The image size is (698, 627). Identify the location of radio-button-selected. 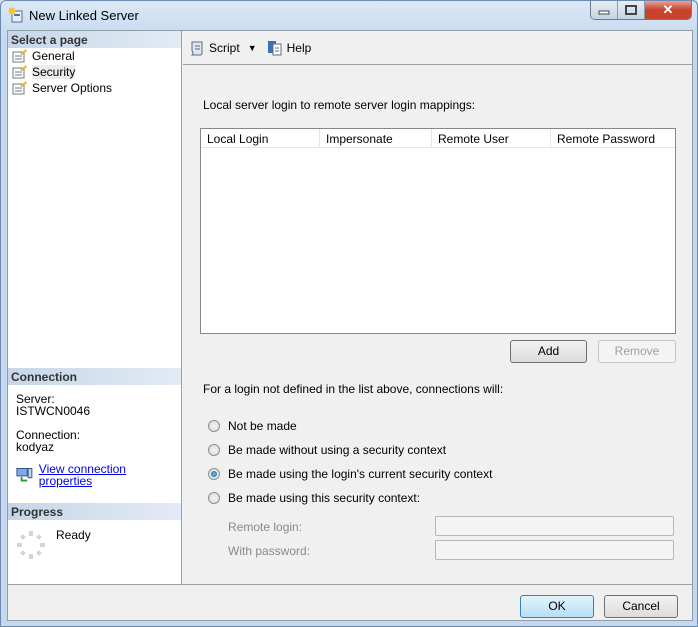
(214, 474).